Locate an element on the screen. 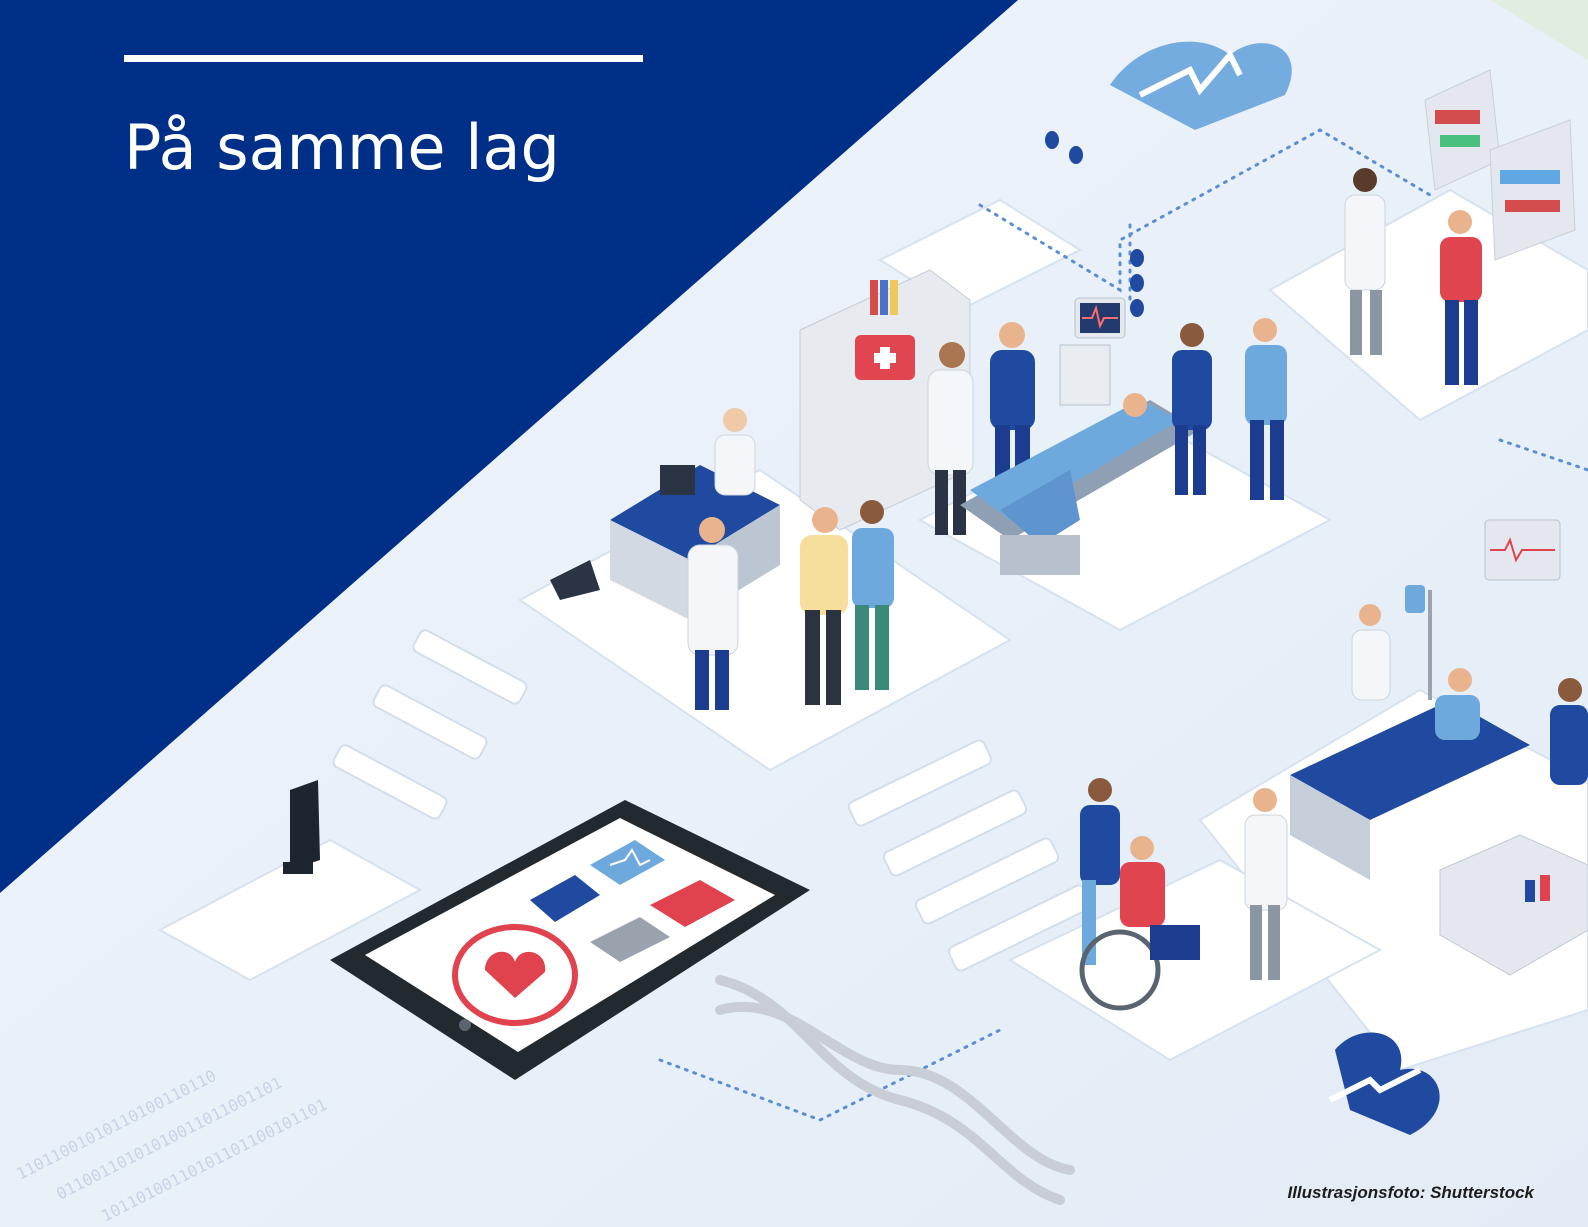  cover-title: På samme lag is located at coordinates (342, 147).